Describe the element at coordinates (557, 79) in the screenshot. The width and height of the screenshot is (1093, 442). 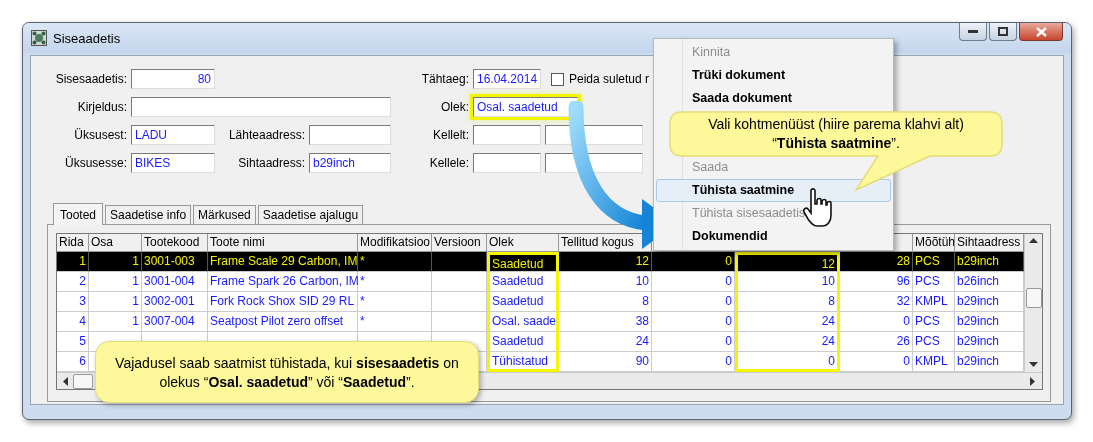
I see `checkbox` at that location.